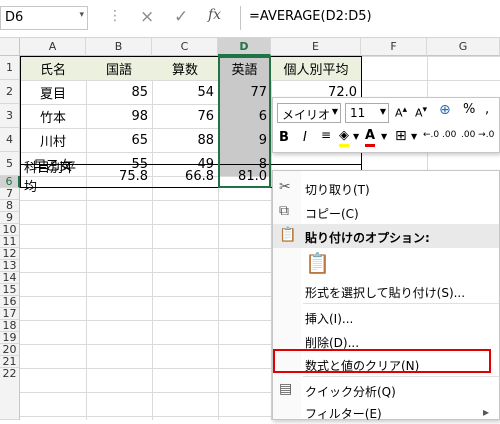 The height and width of the screenshot is (424, 500). I want to click on italic-button: I, so click(305, 137).